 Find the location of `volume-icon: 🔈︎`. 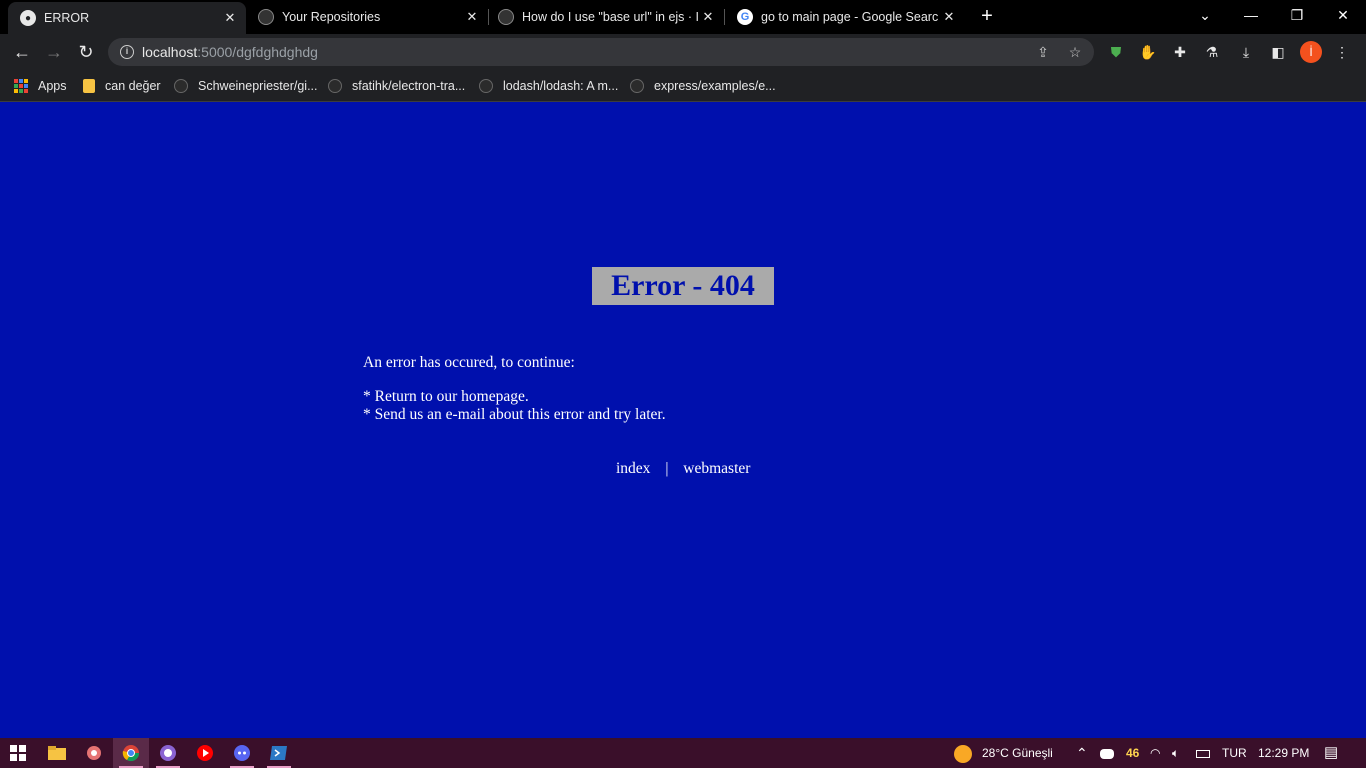

volume-icon: 🔈︎ is located at coordinates (1175, 753).